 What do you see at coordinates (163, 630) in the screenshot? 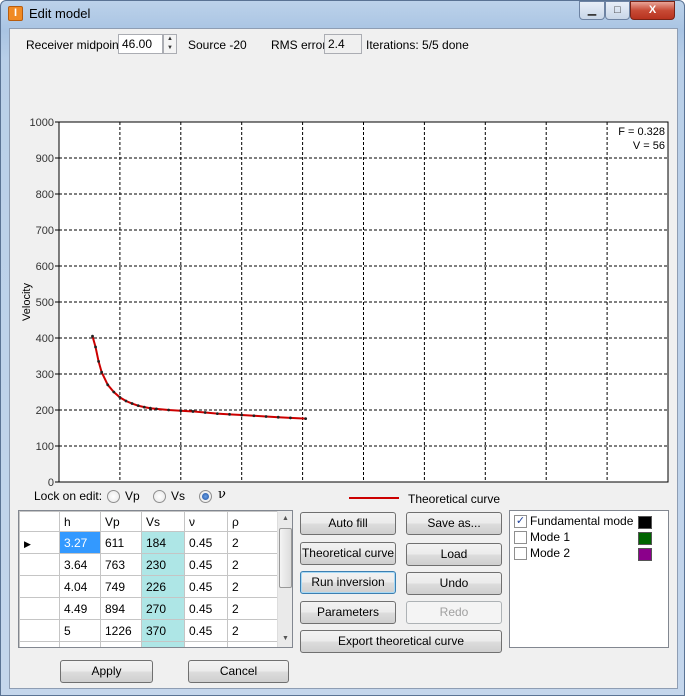
I see `table-cell-vs: 370` at bounding box center [163, 630].